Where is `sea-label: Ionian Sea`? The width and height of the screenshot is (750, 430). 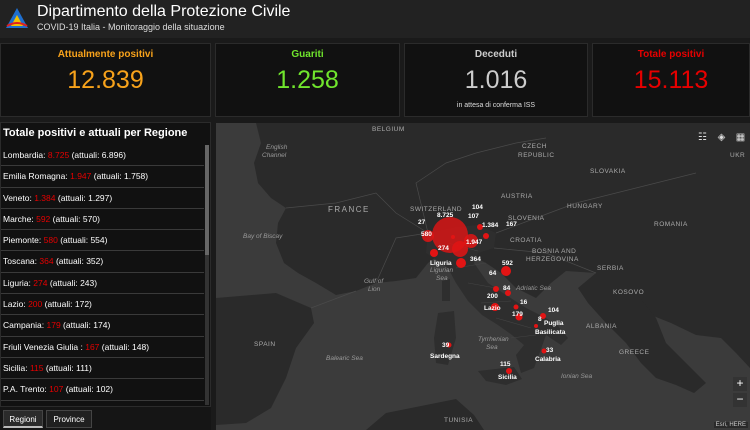
sea-label: Ionian Sea is located at coordinates (577, 376).